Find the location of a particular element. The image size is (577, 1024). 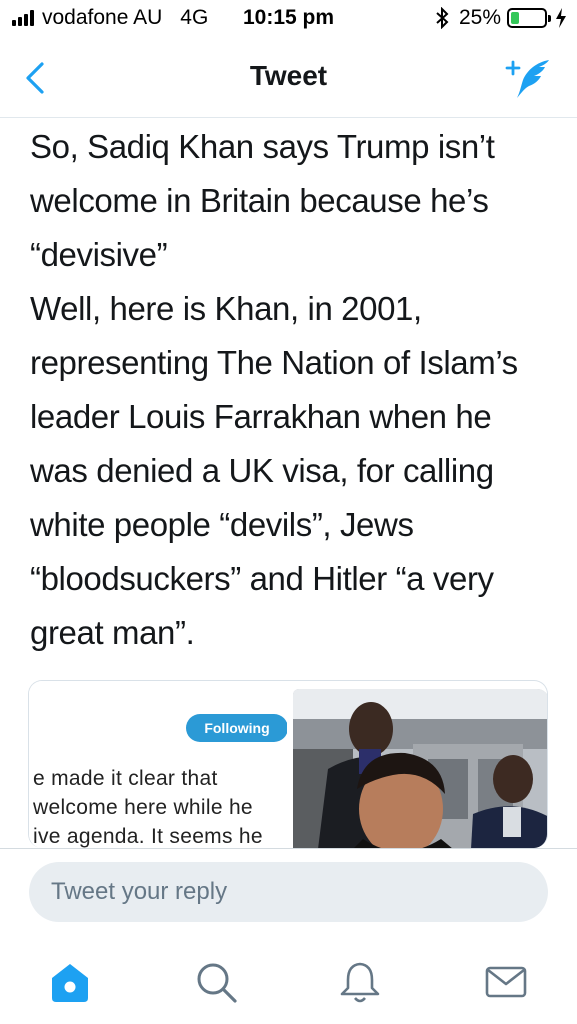

battery-percent: 25% is located at coordinates (479, 17).